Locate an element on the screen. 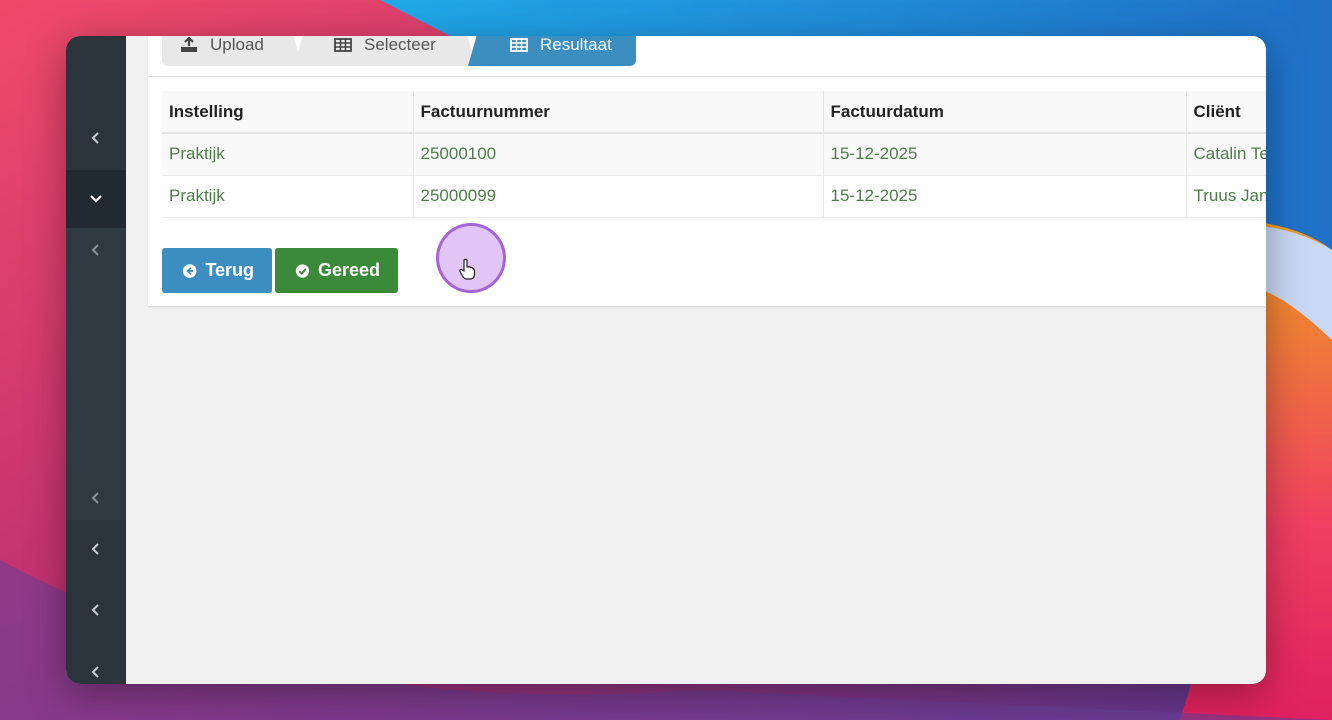  hand-cursor-icon is located at coordinates (467, 269).